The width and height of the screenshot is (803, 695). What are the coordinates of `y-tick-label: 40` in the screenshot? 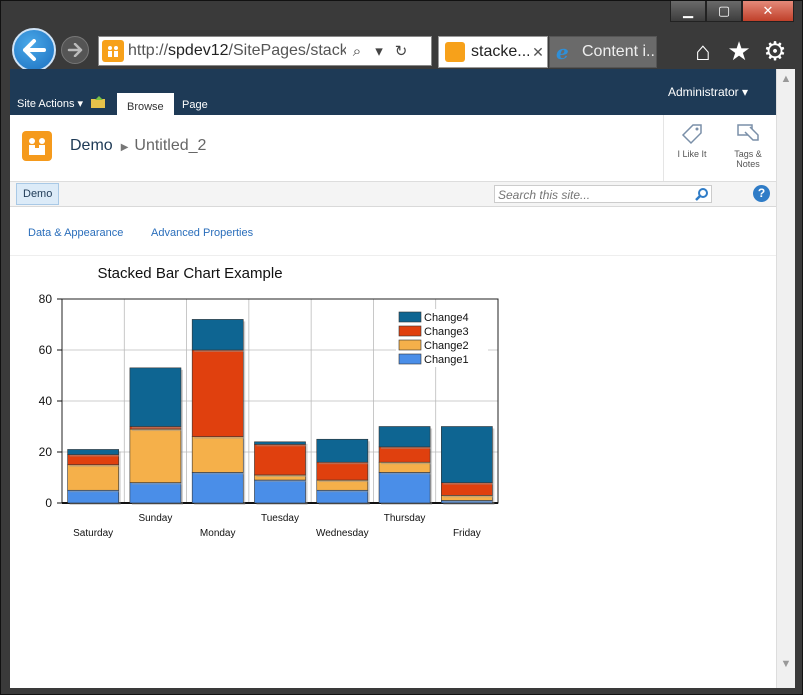 It's located at (46, 401).